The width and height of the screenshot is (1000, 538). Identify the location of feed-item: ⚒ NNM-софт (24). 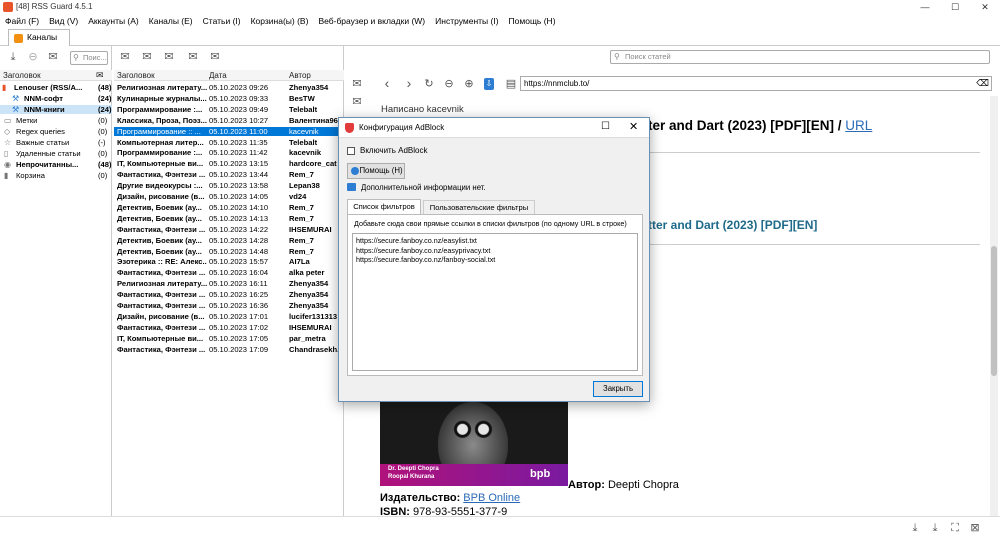
(56, 98).